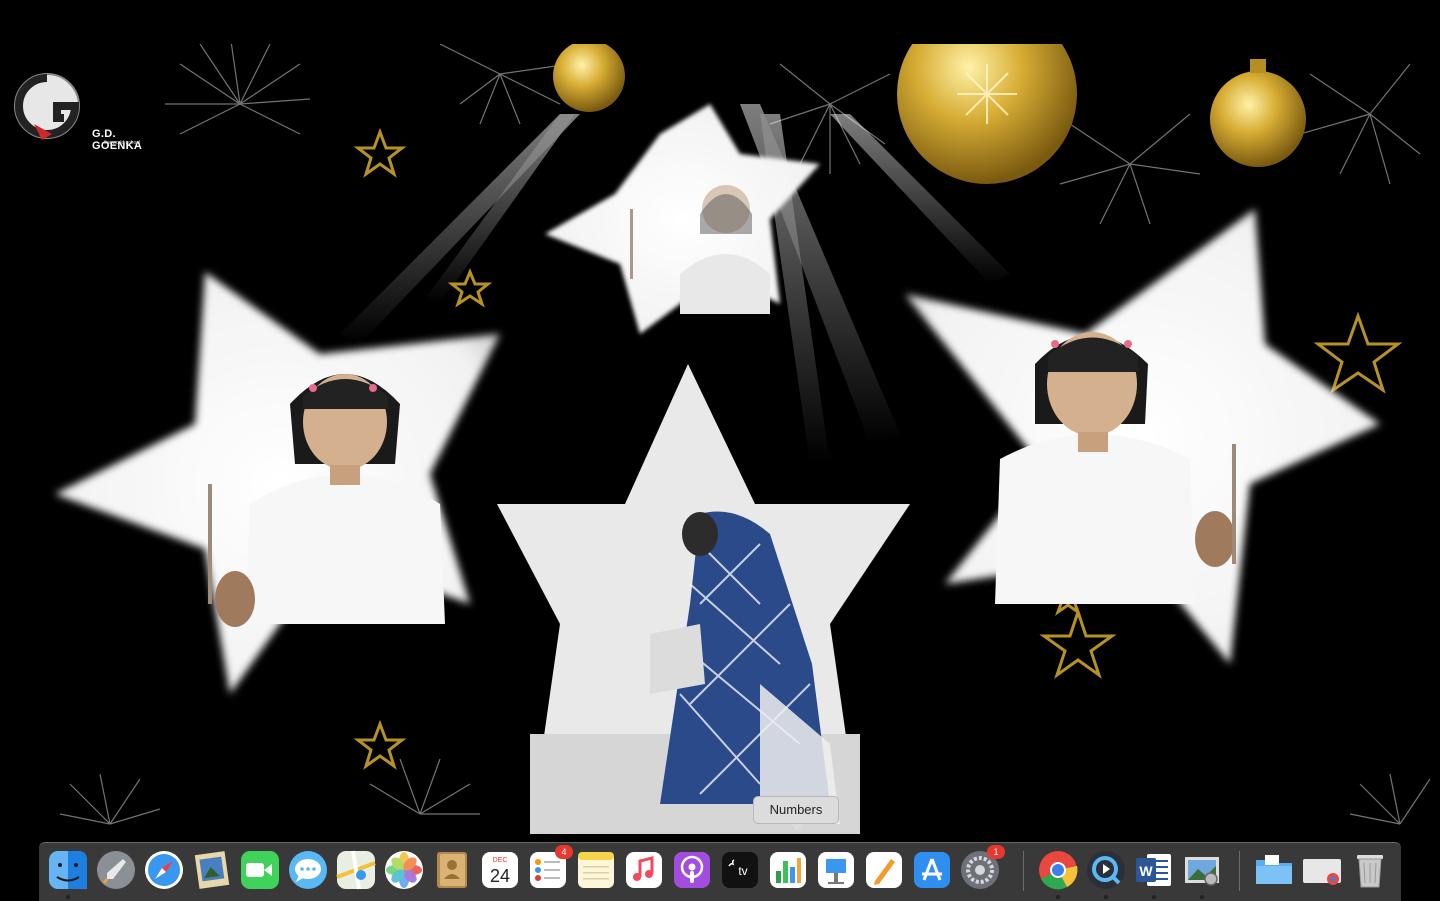 The image size is (1440, 901). I want to click on dock-item-chrome-apps, so click(1322, 870).